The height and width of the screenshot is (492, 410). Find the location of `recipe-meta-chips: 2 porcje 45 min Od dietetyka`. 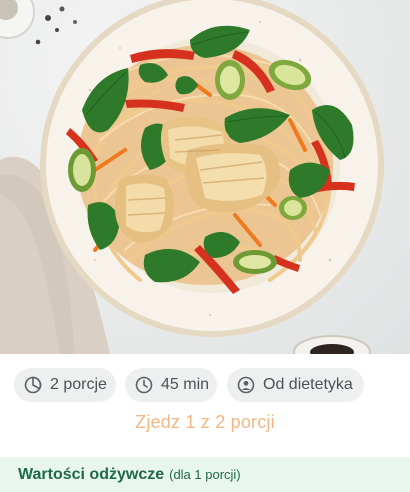

recipe-meta-chips: 2 porcje 45 min Od dietetyka is located at coordinates (205, 384).